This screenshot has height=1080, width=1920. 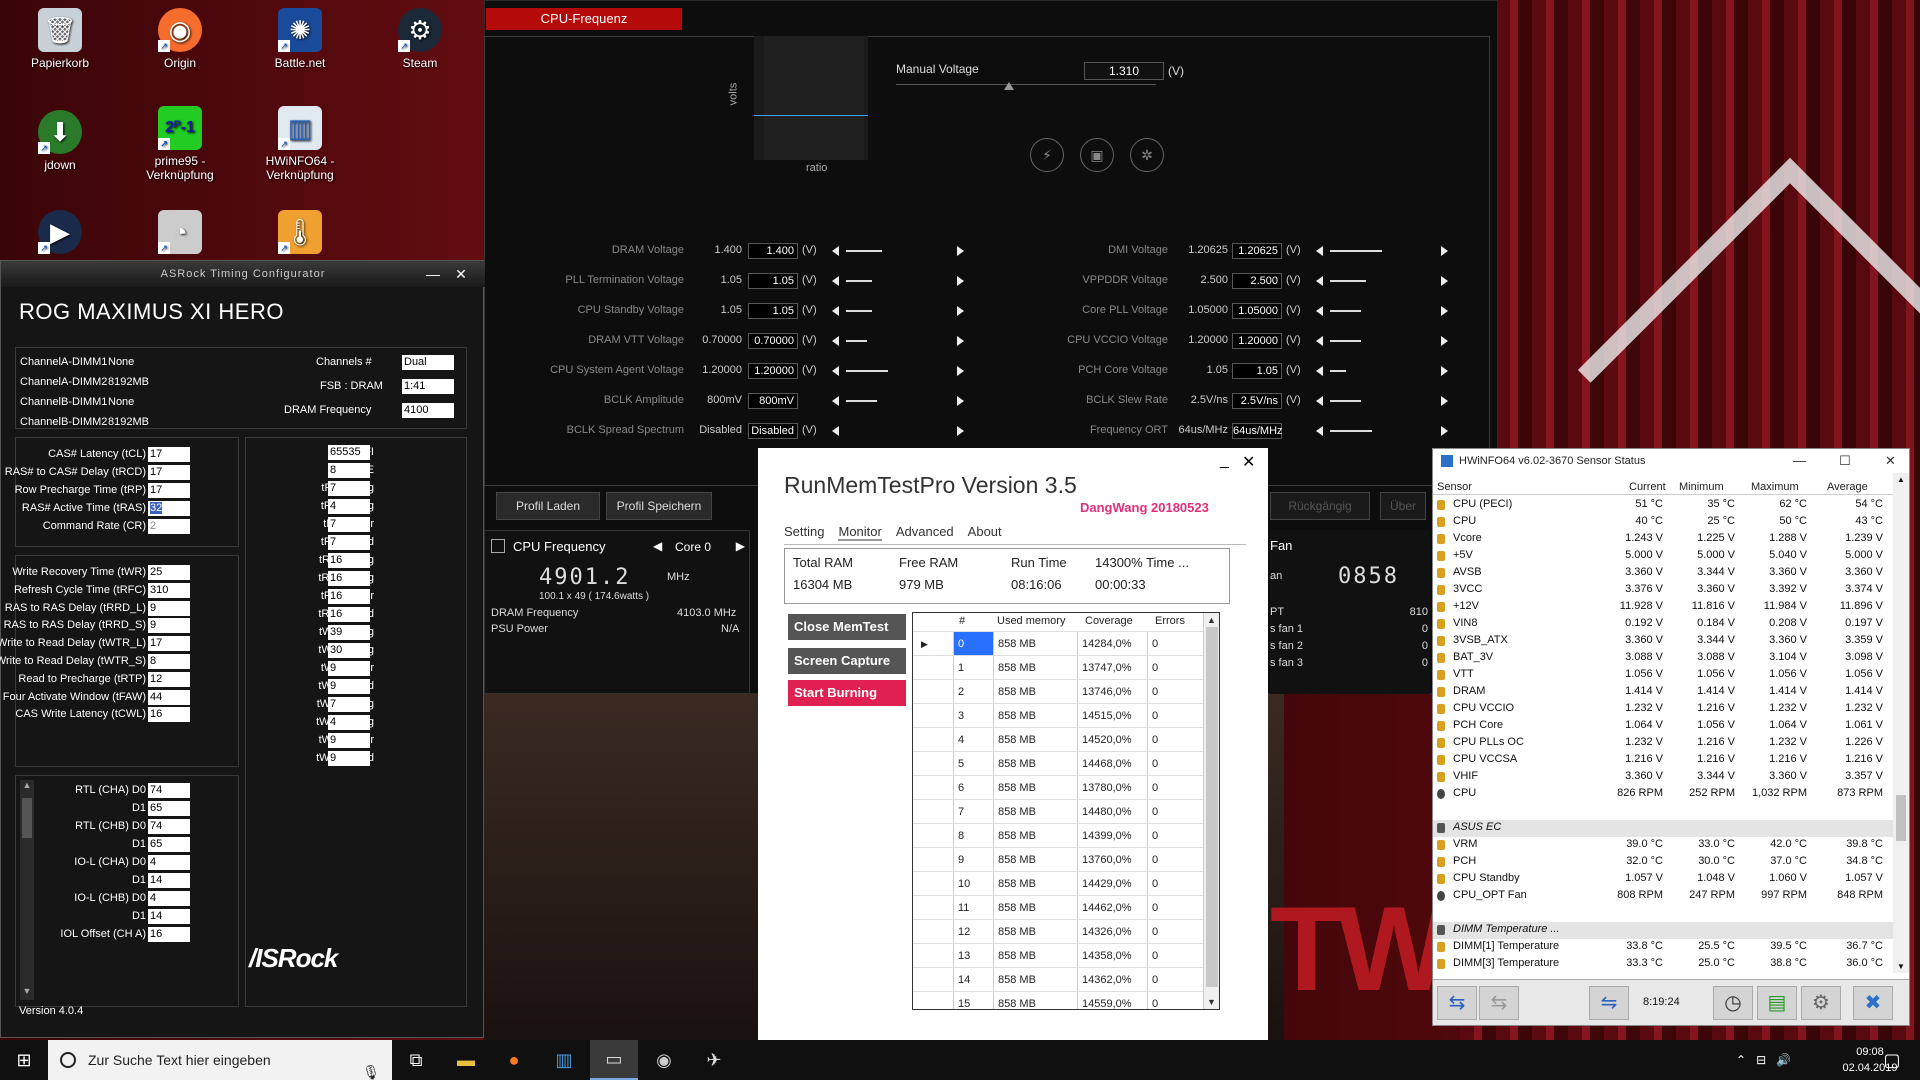 What do you see at coordinates (1663, 726) in the screenshot?
I see `sensor-row: PCH Core 1.064 V 1.056 V 1.064 V 1.061 V` at bounding box center [1663, 726].